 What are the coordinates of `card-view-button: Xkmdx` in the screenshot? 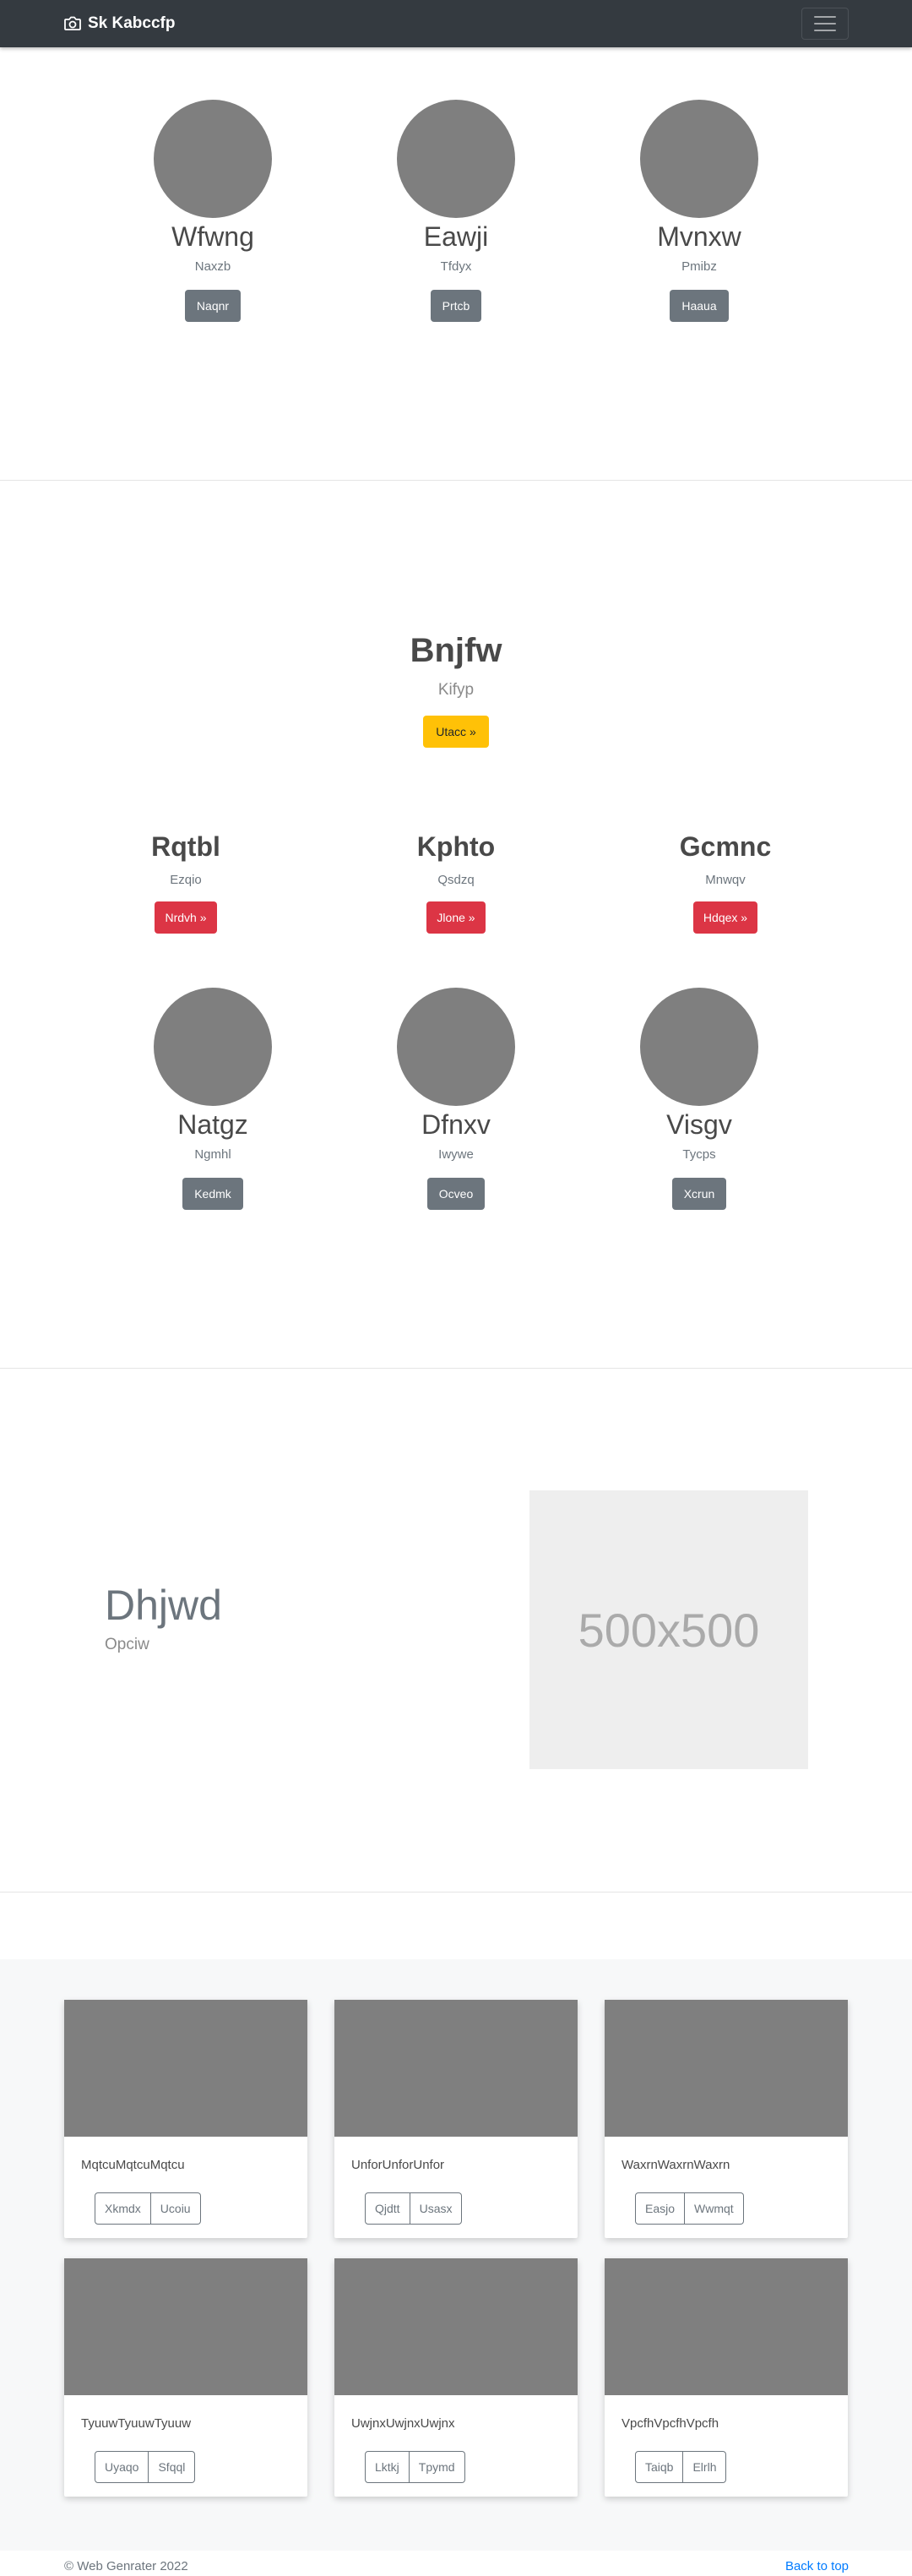 It's located at (123, 2208).